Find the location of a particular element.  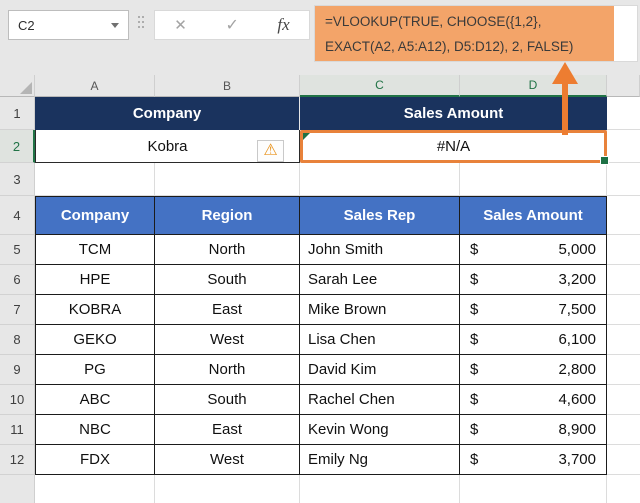

amount-value: 4,600 is located at coordinates (577, 399).